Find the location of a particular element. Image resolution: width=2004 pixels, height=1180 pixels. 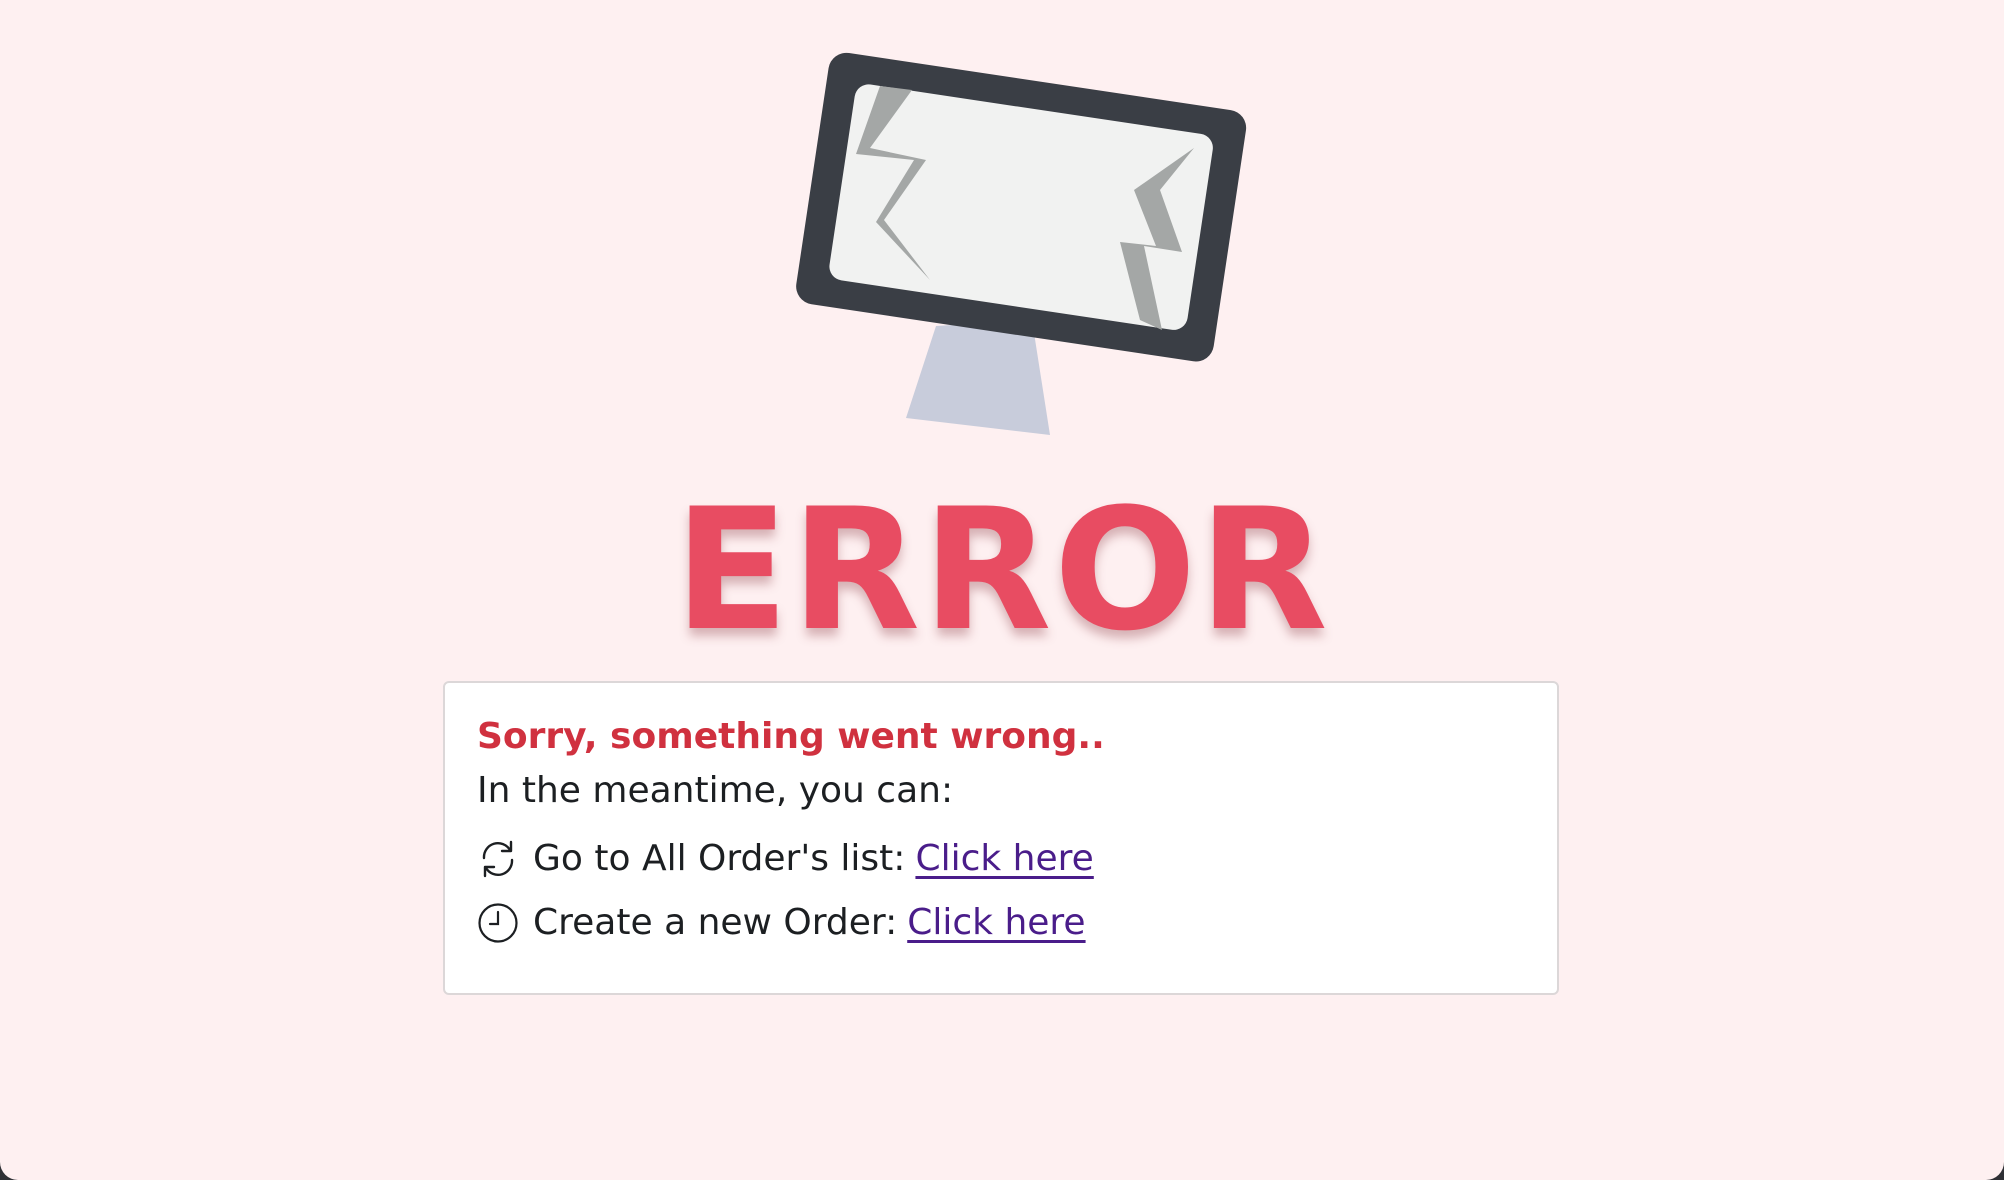

option-create-order: Create a new Order: Click here is located at coordinates (781, 923).